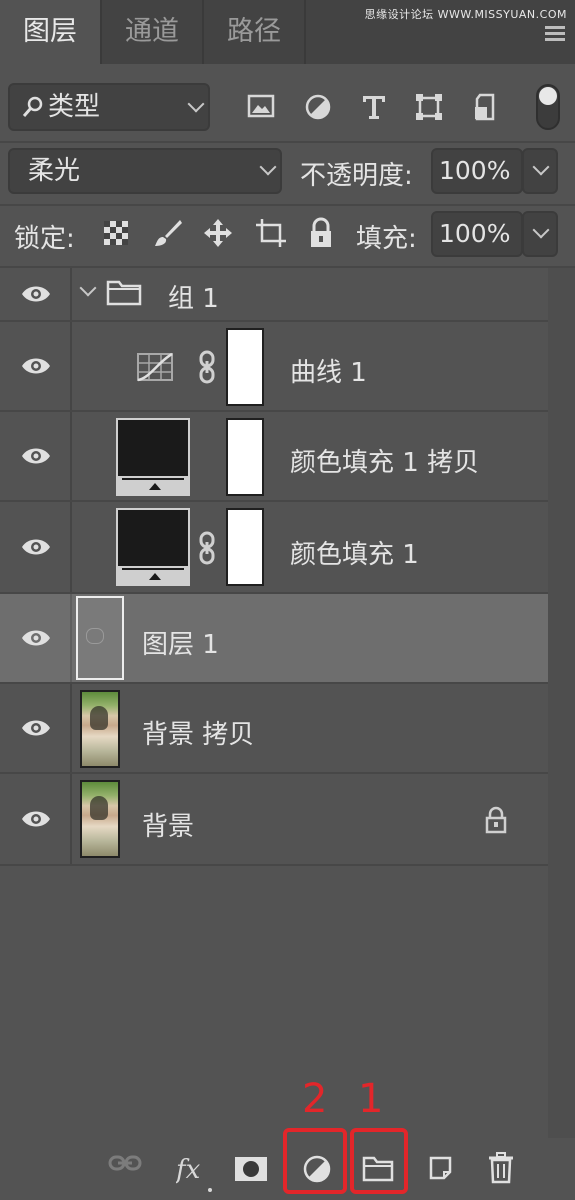 This screenshot has height=1200, width=575. I want to click on search-icon, so click(32, 106).